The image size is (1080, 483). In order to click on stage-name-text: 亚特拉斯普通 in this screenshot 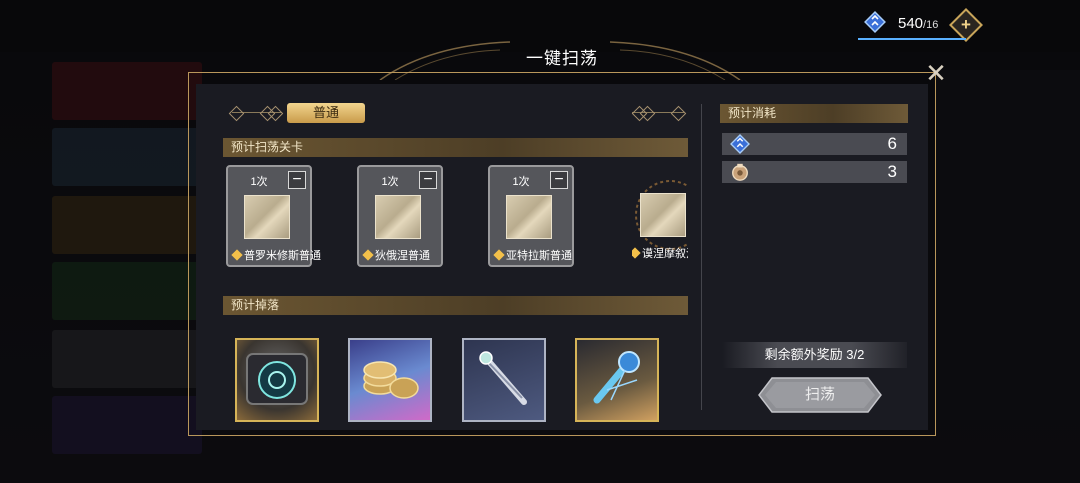, I will do `click(539, 256)`.